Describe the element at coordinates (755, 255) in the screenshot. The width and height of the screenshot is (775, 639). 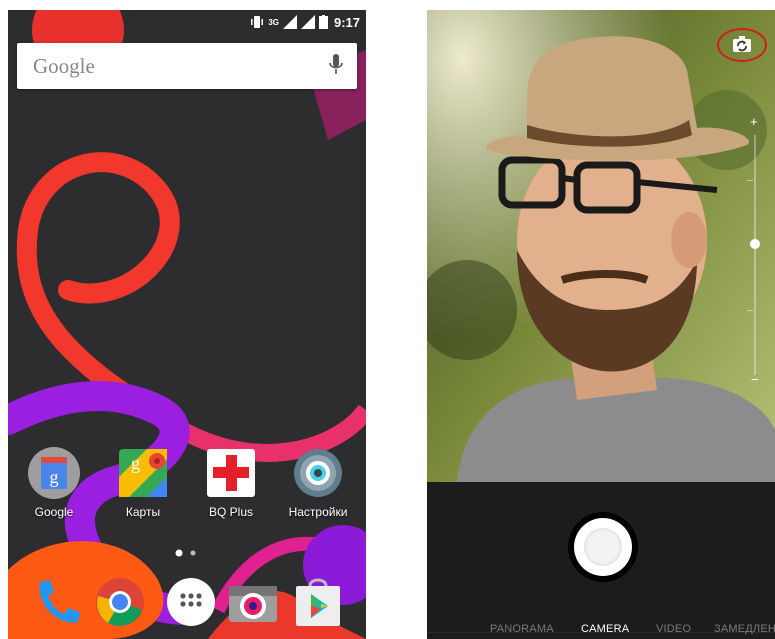
I see `zoom-slider` at that location.